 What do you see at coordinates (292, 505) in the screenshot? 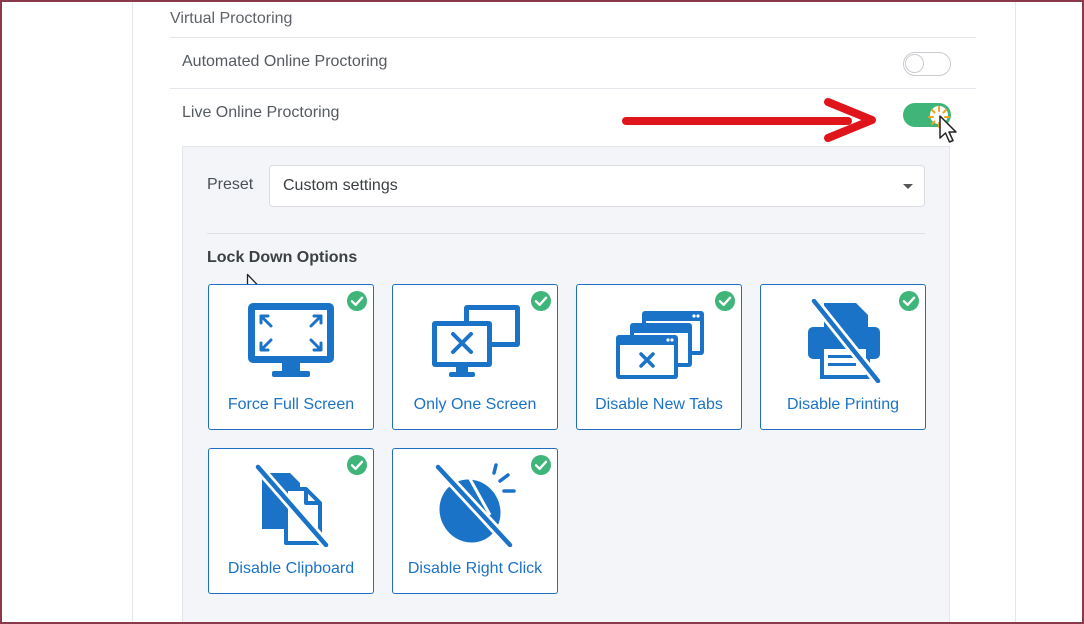
I see `clipboard-disabled-icon` at bounding box center [292, 505].